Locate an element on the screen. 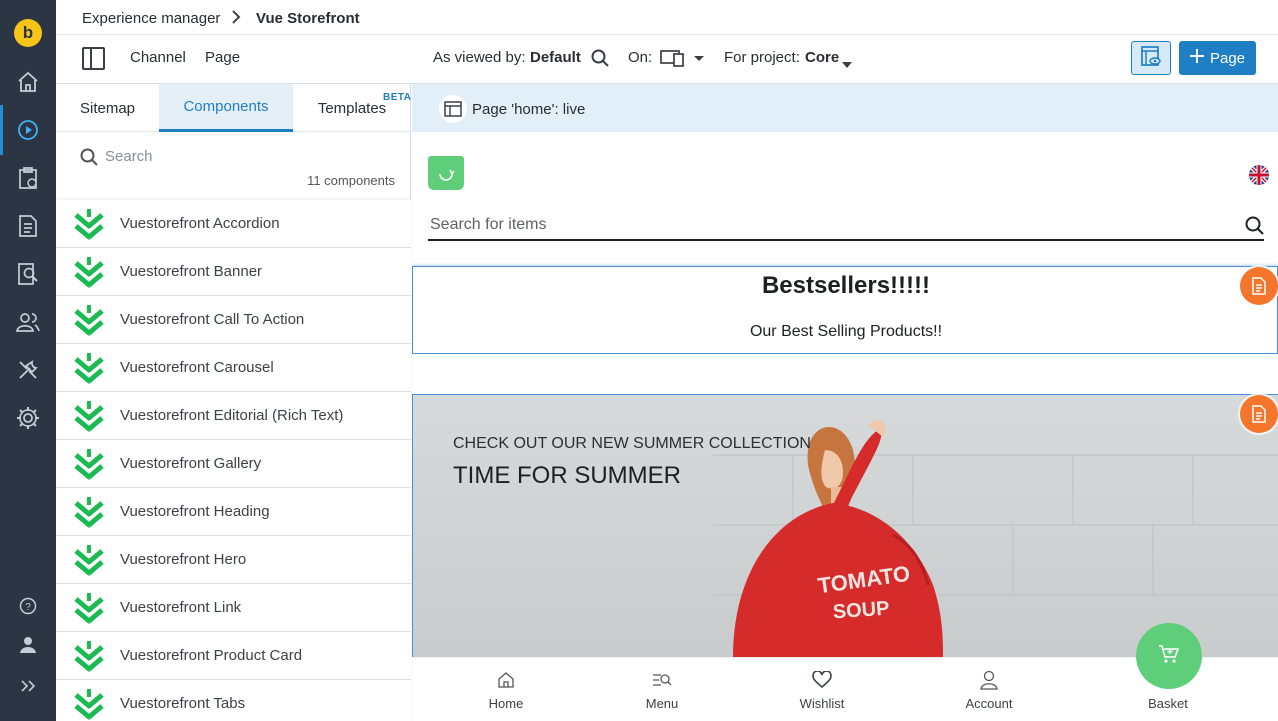 The image size is (1278, 721). nav-home: Home is located at coordinates (506, 689).